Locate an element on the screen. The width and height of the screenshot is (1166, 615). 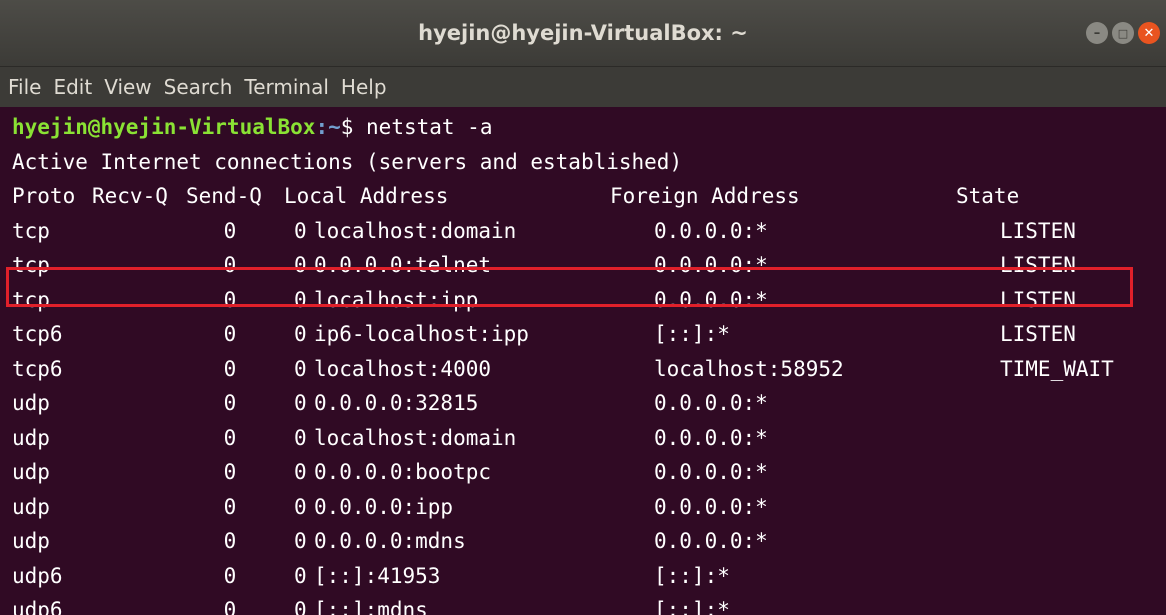
cell-local-address: [::]:mdns is located at coordinates (371, 606).